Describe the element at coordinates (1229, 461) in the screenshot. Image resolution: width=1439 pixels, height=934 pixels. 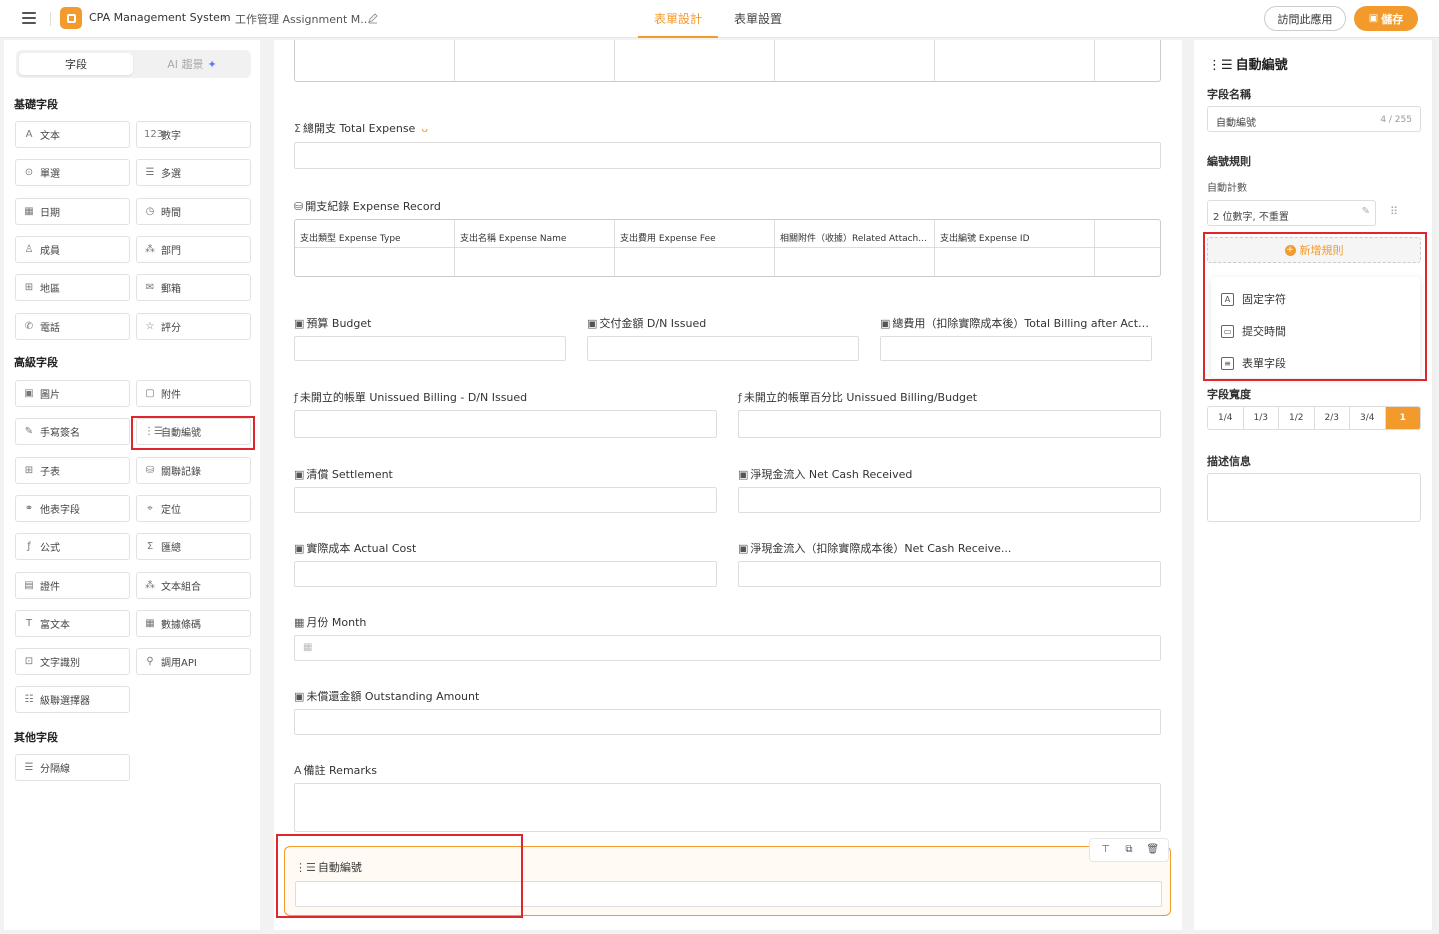
I see `description-label: 描述信息` at that location.